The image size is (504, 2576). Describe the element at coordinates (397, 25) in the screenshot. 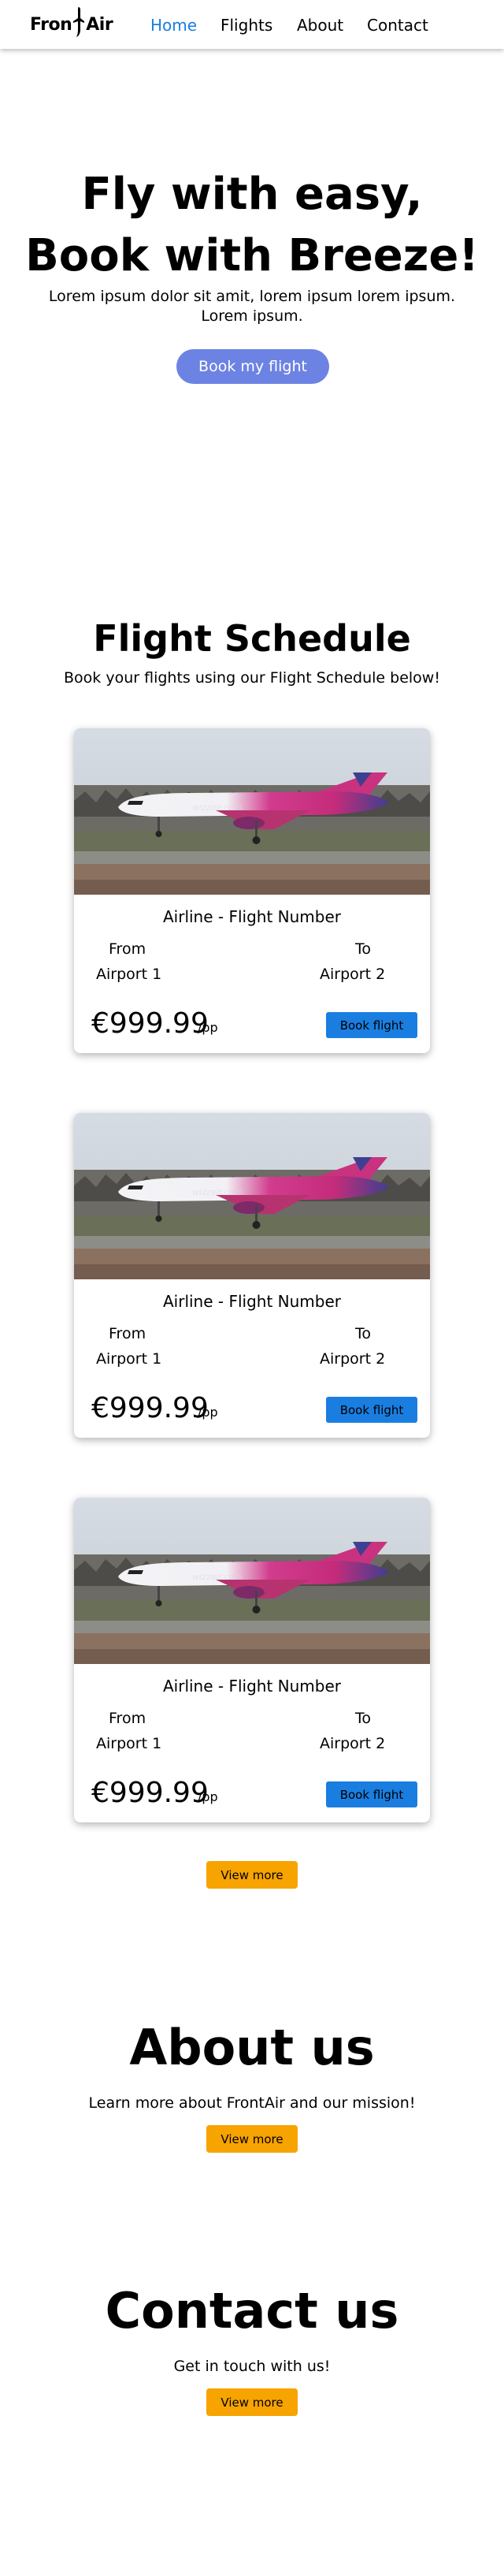

I see `nav-link-contact: Contact` at that location.